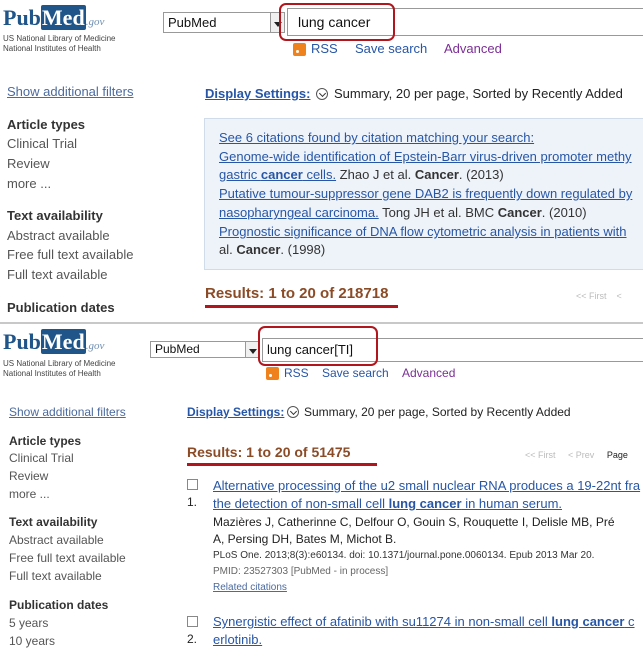 Image resolution: width=643 pixels, height=656 pixels. I want to click on result-number: 2., so click(192, 639).